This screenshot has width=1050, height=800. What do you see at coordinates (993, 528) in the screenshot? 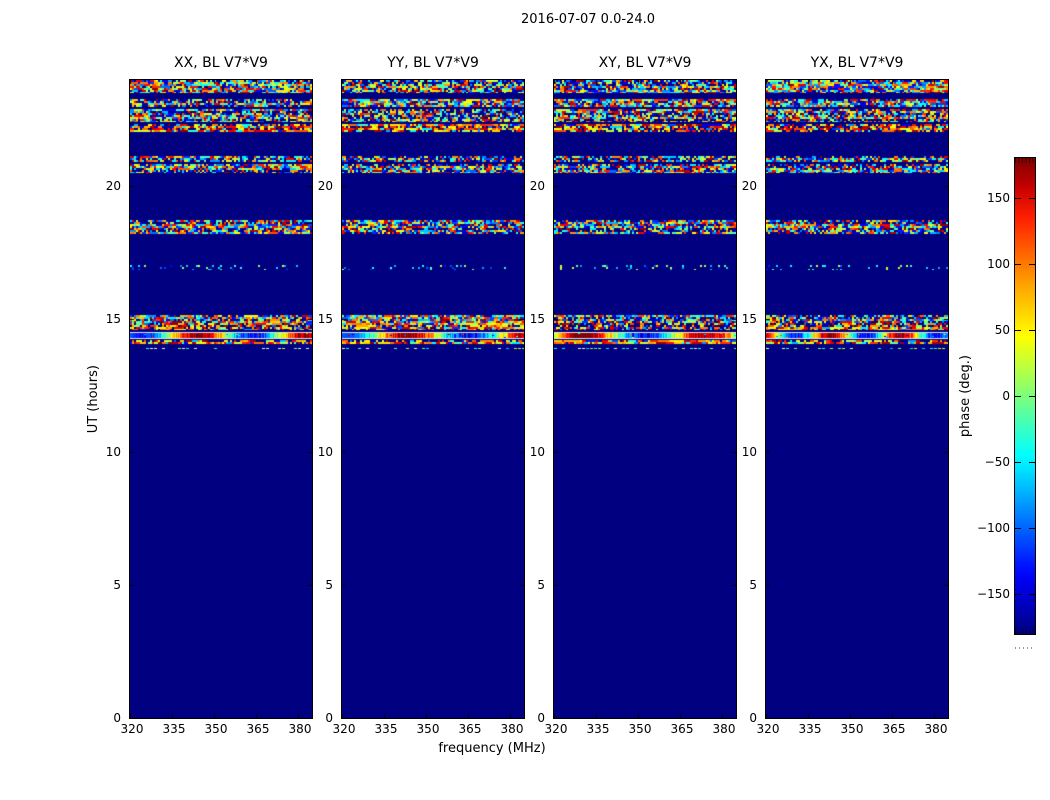
I see `colorbar-tick-label: −100` at bounding box center [993, 528].